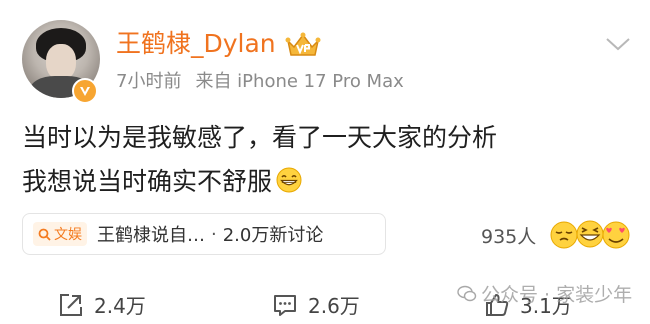 The image size is (650, 324). What do you see at coordinates (120, 306) in the screenshot?
I see `repost-count: 2.4万` at bounding box center [120, 306].